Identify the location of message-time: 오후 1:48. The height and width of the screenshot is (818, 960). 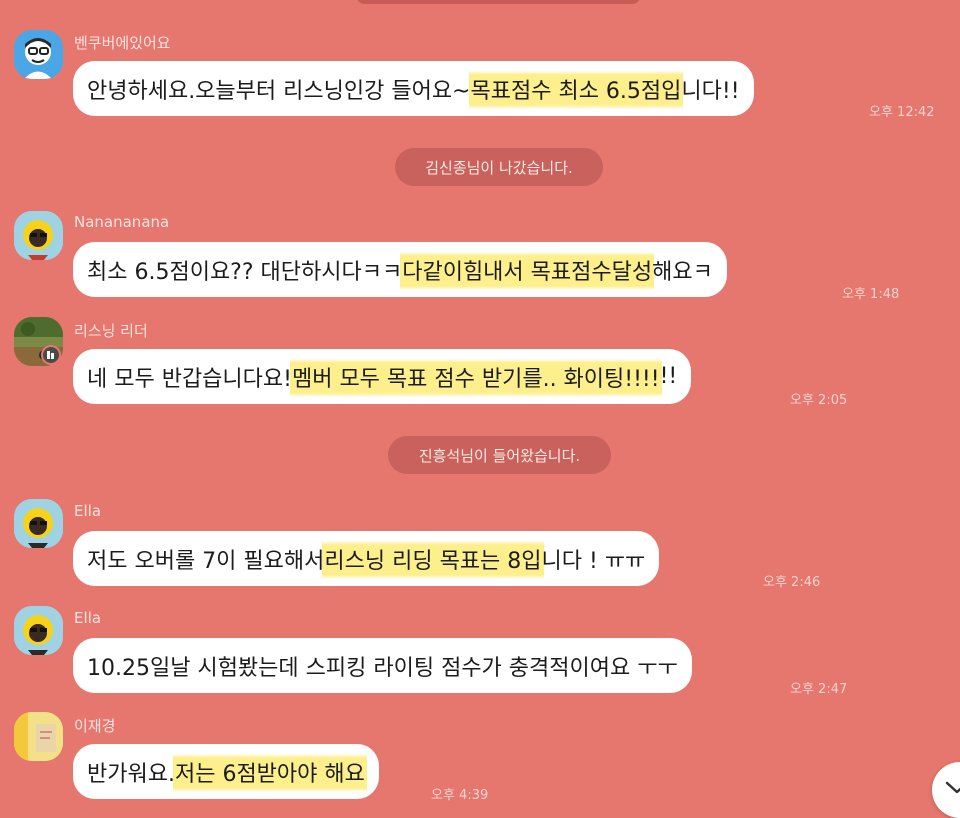
(871, 294).